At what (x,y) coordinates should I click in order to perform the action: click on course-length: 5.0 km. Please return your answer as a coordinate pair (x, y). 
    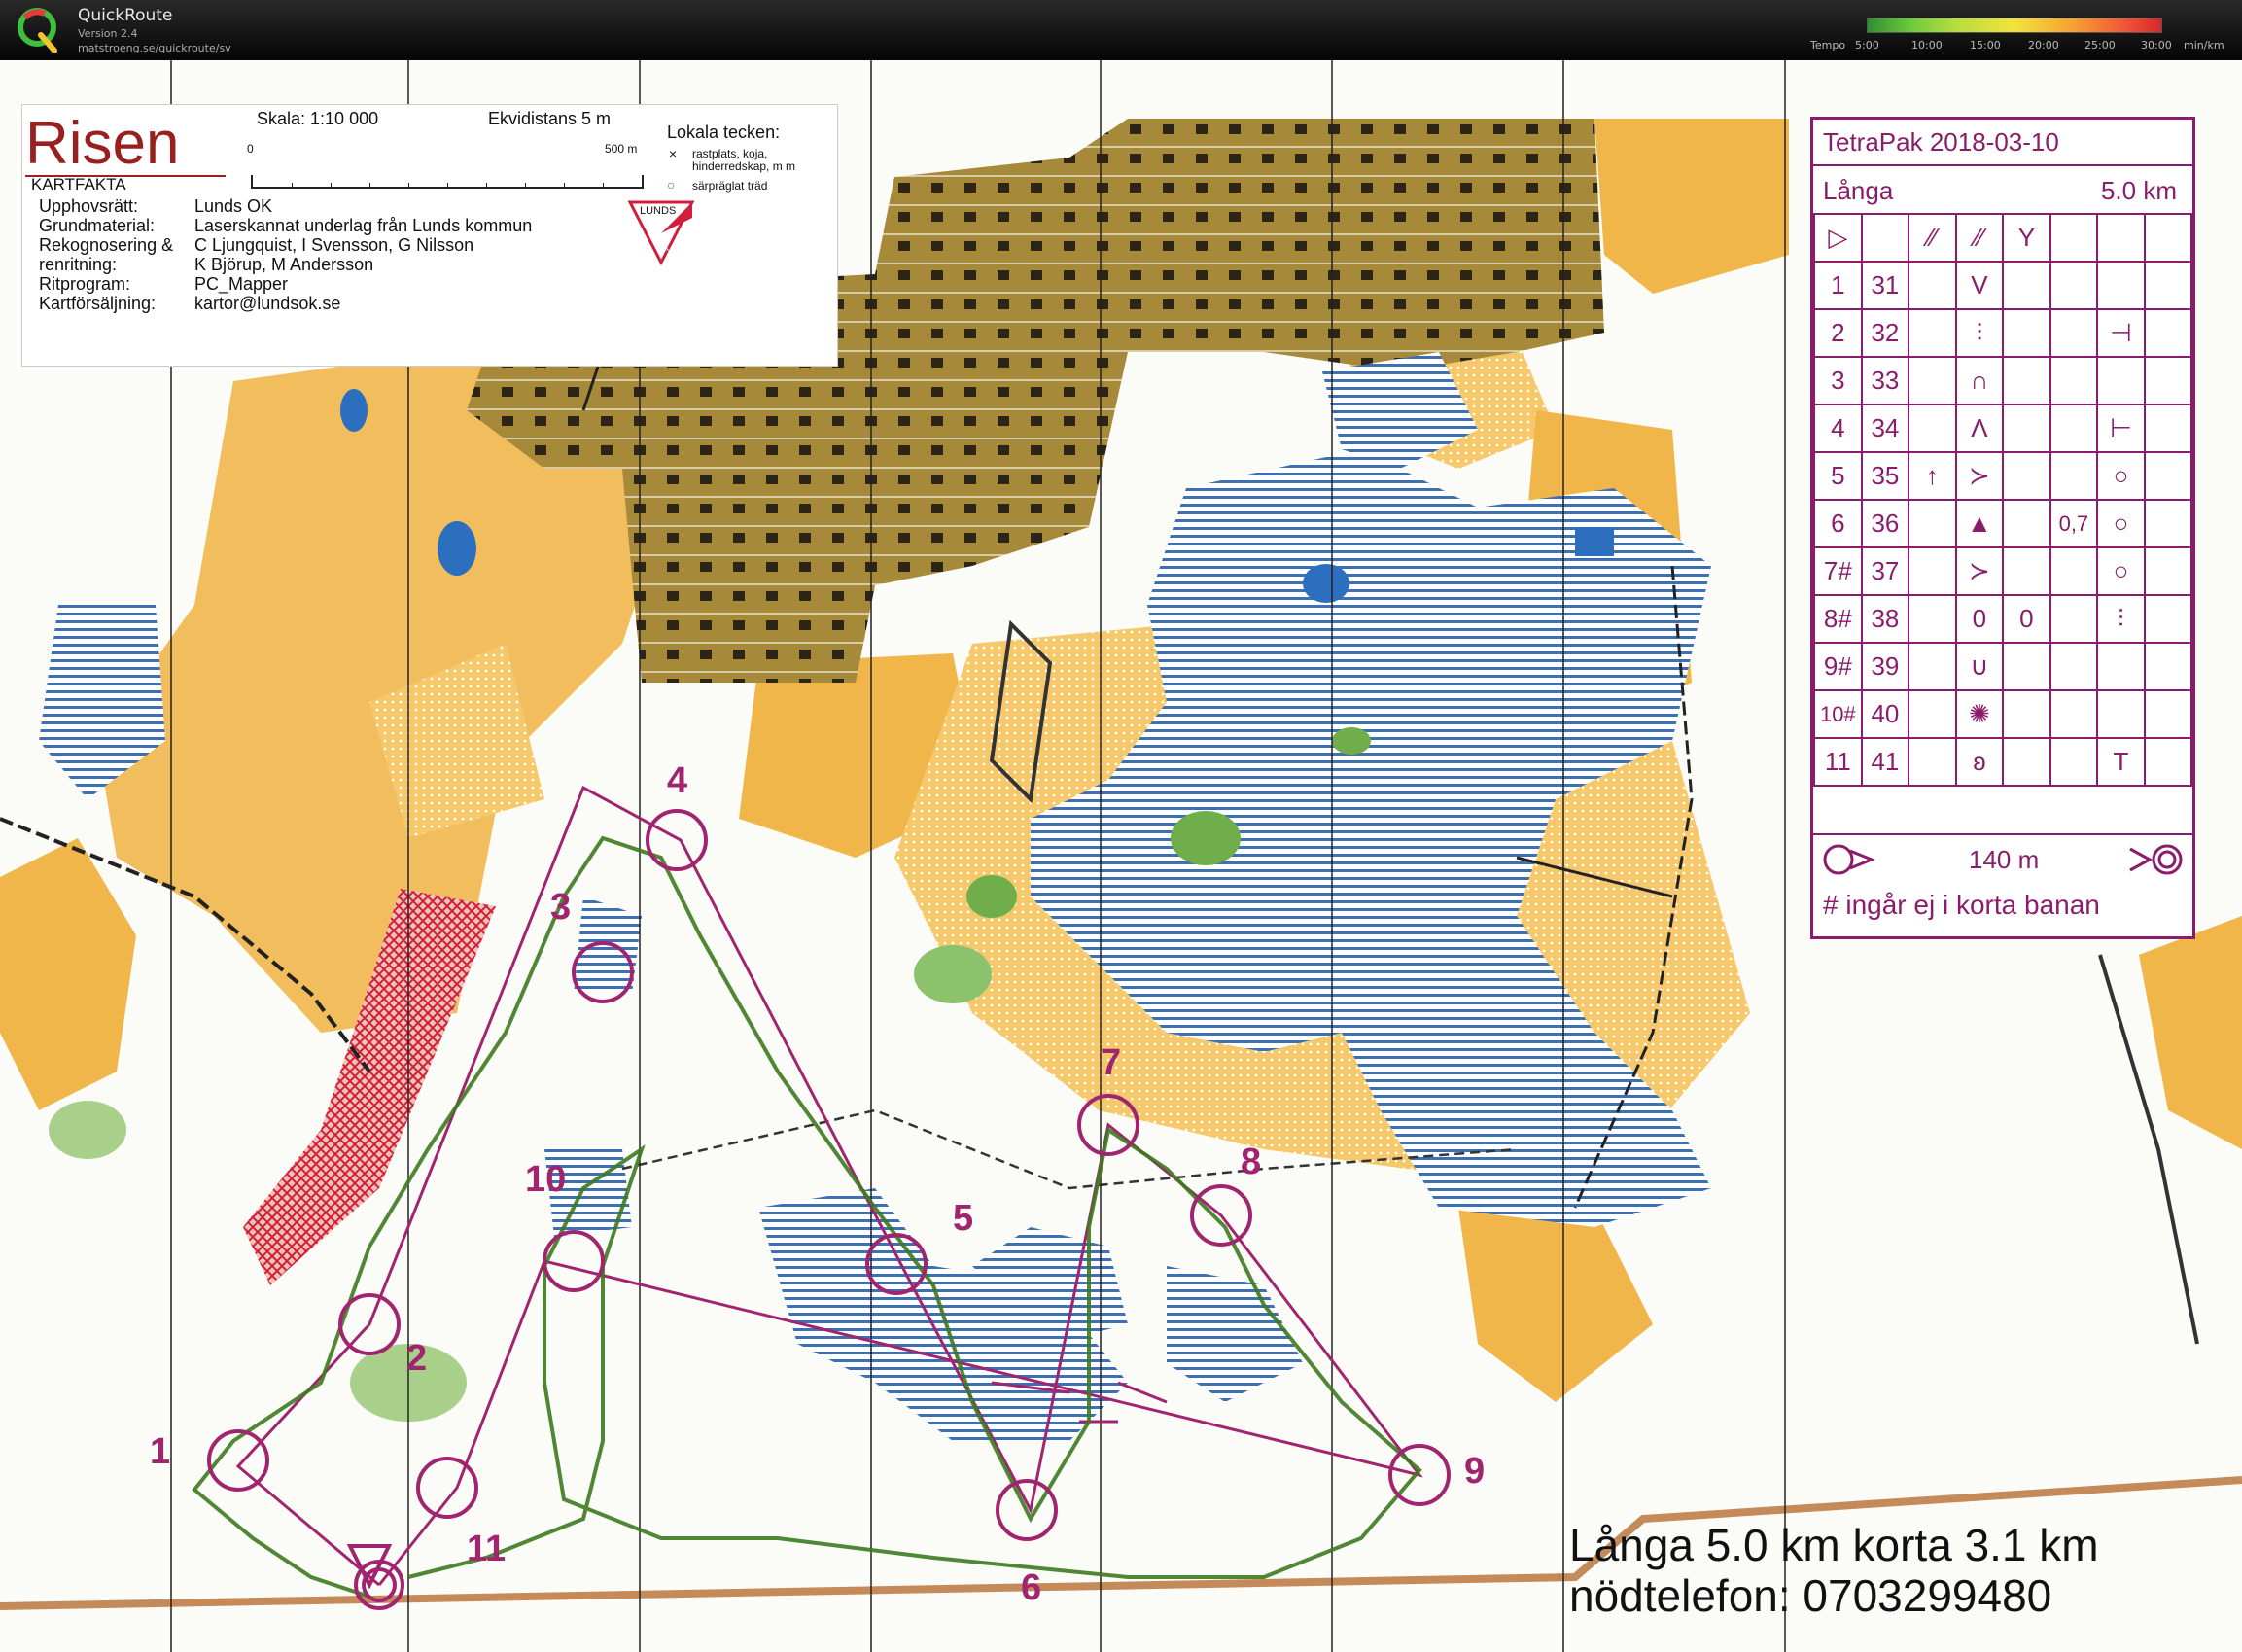
    Looking at the image, I should click on (2138, 190).